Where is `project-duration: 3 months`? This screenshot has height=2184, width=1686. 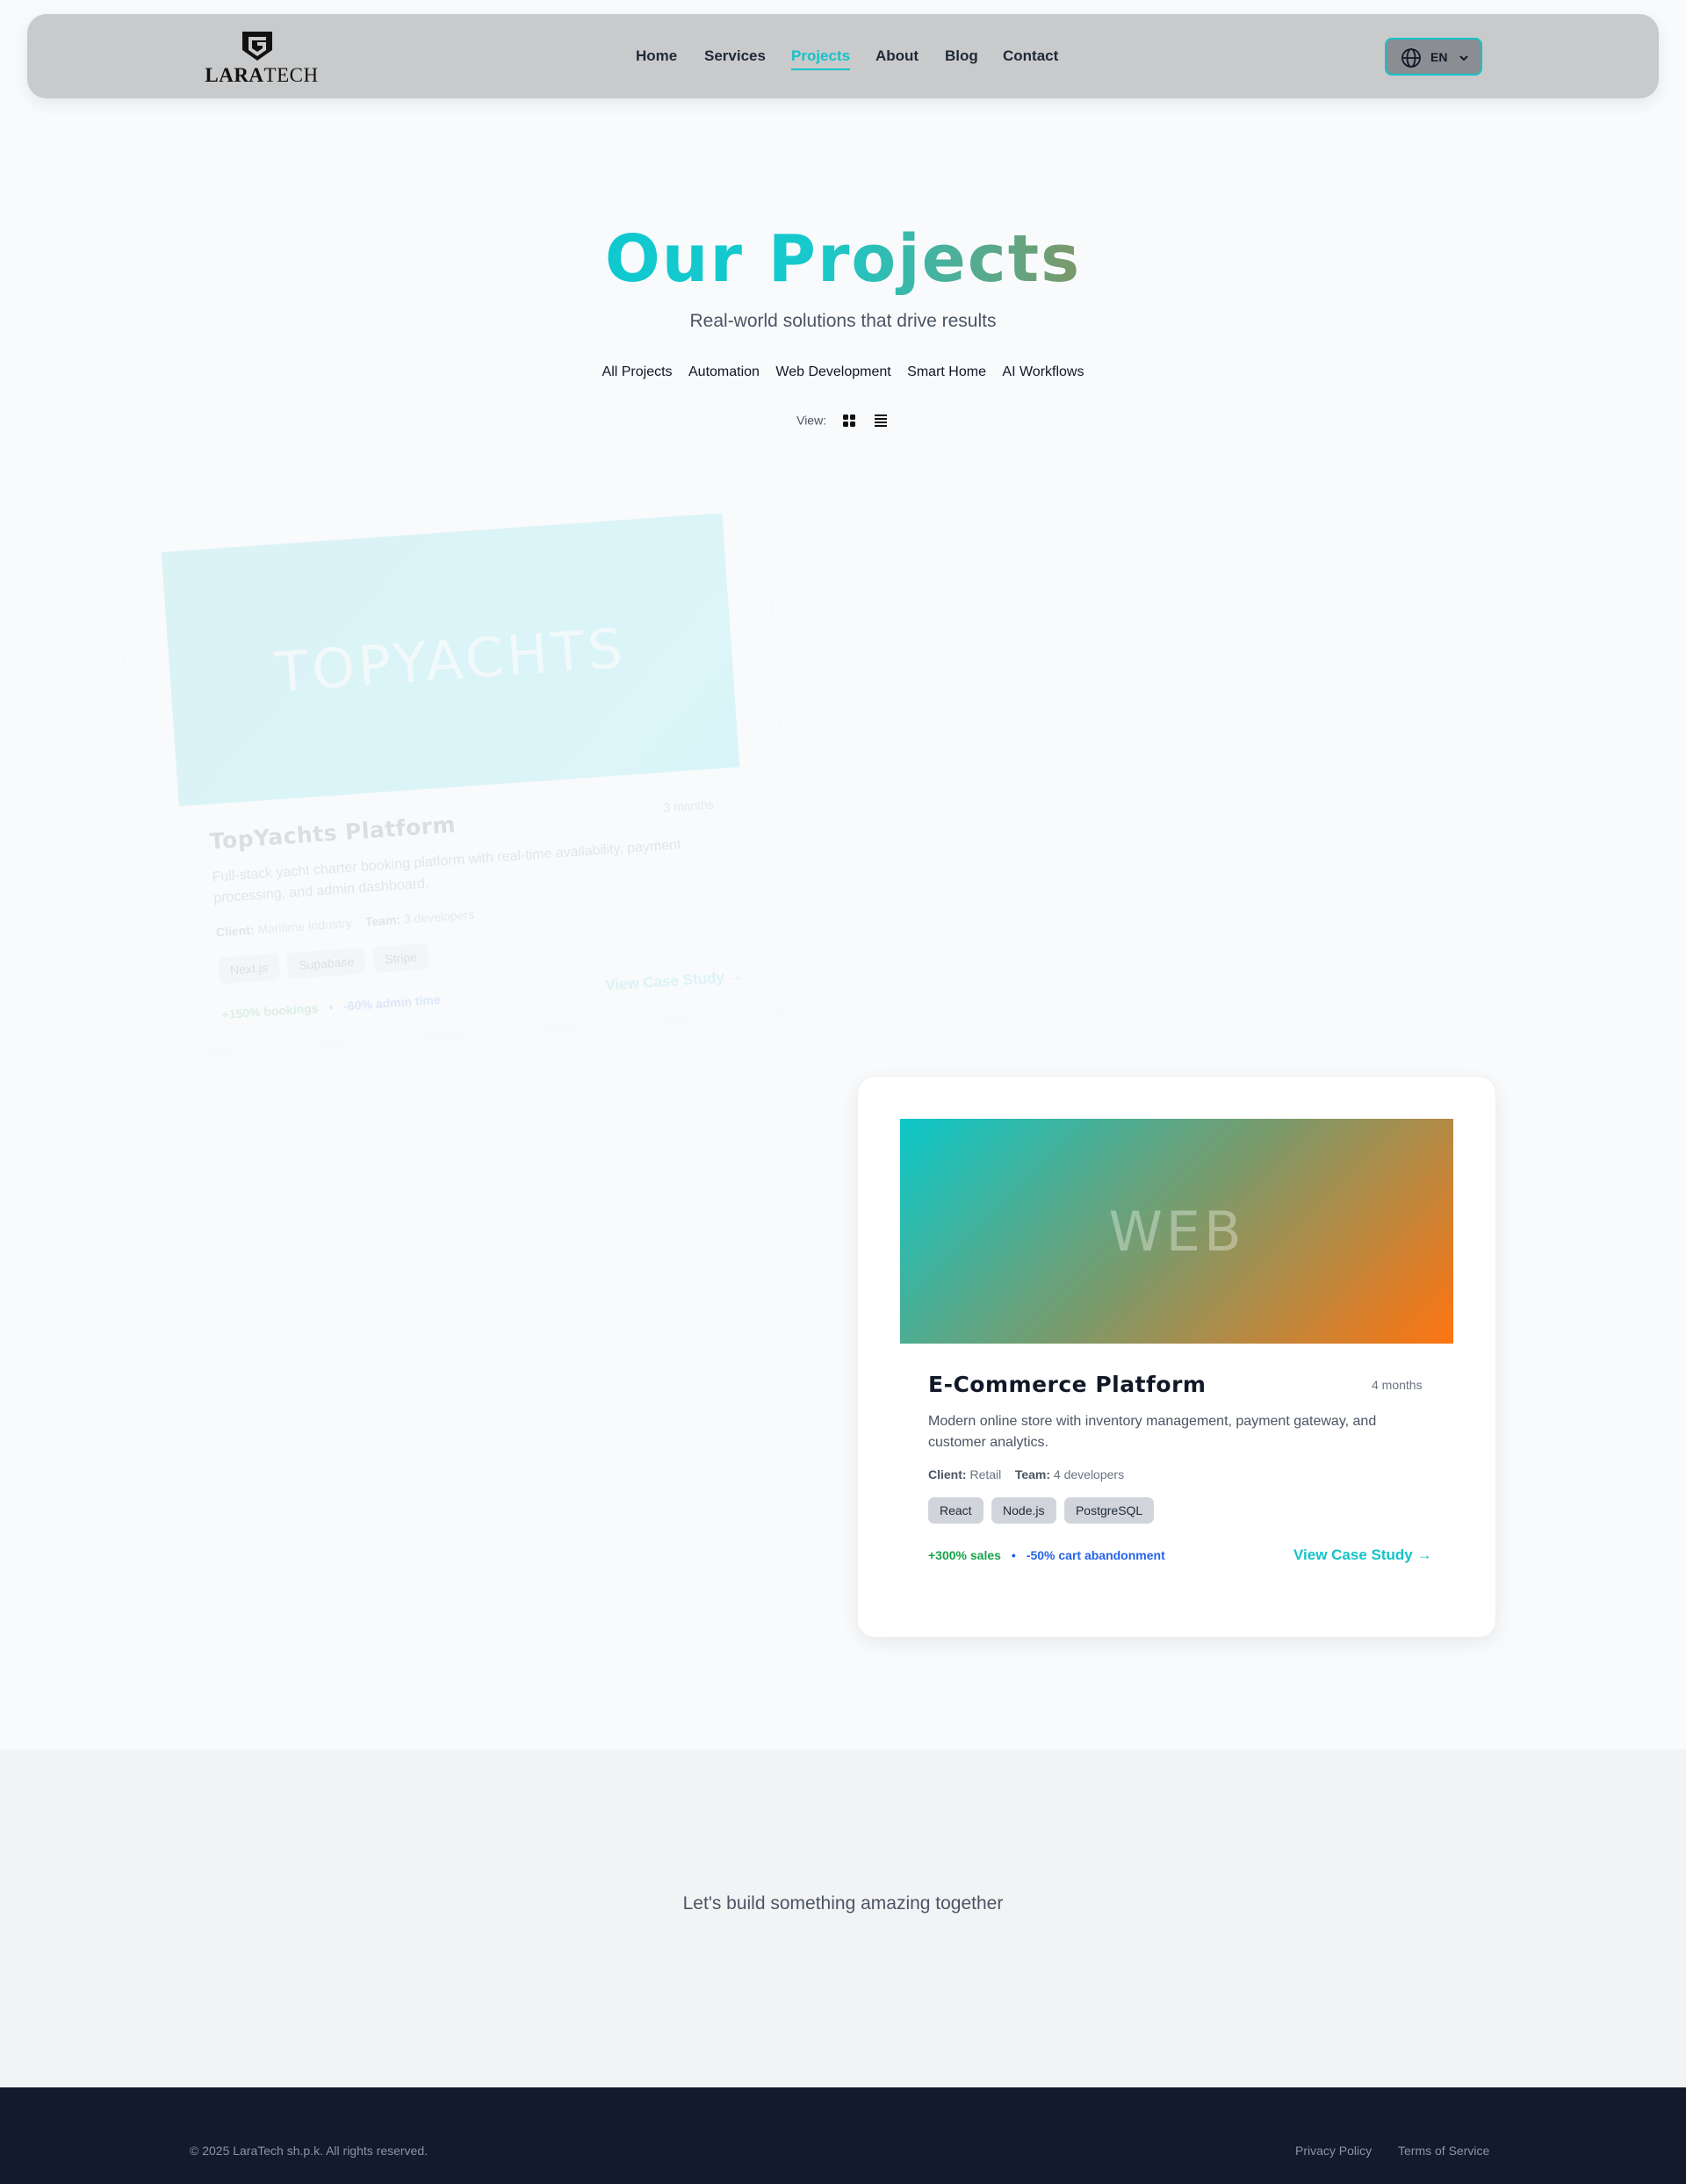 project-duration: 3 months is located at coordinates (689, 805).